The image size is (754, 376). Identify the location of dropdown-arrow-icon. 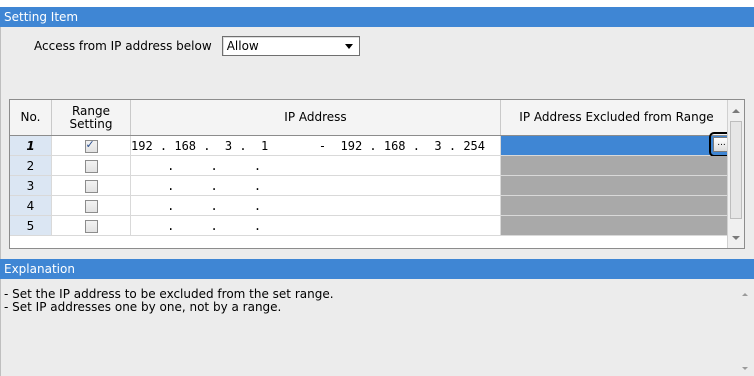
(348, 46).